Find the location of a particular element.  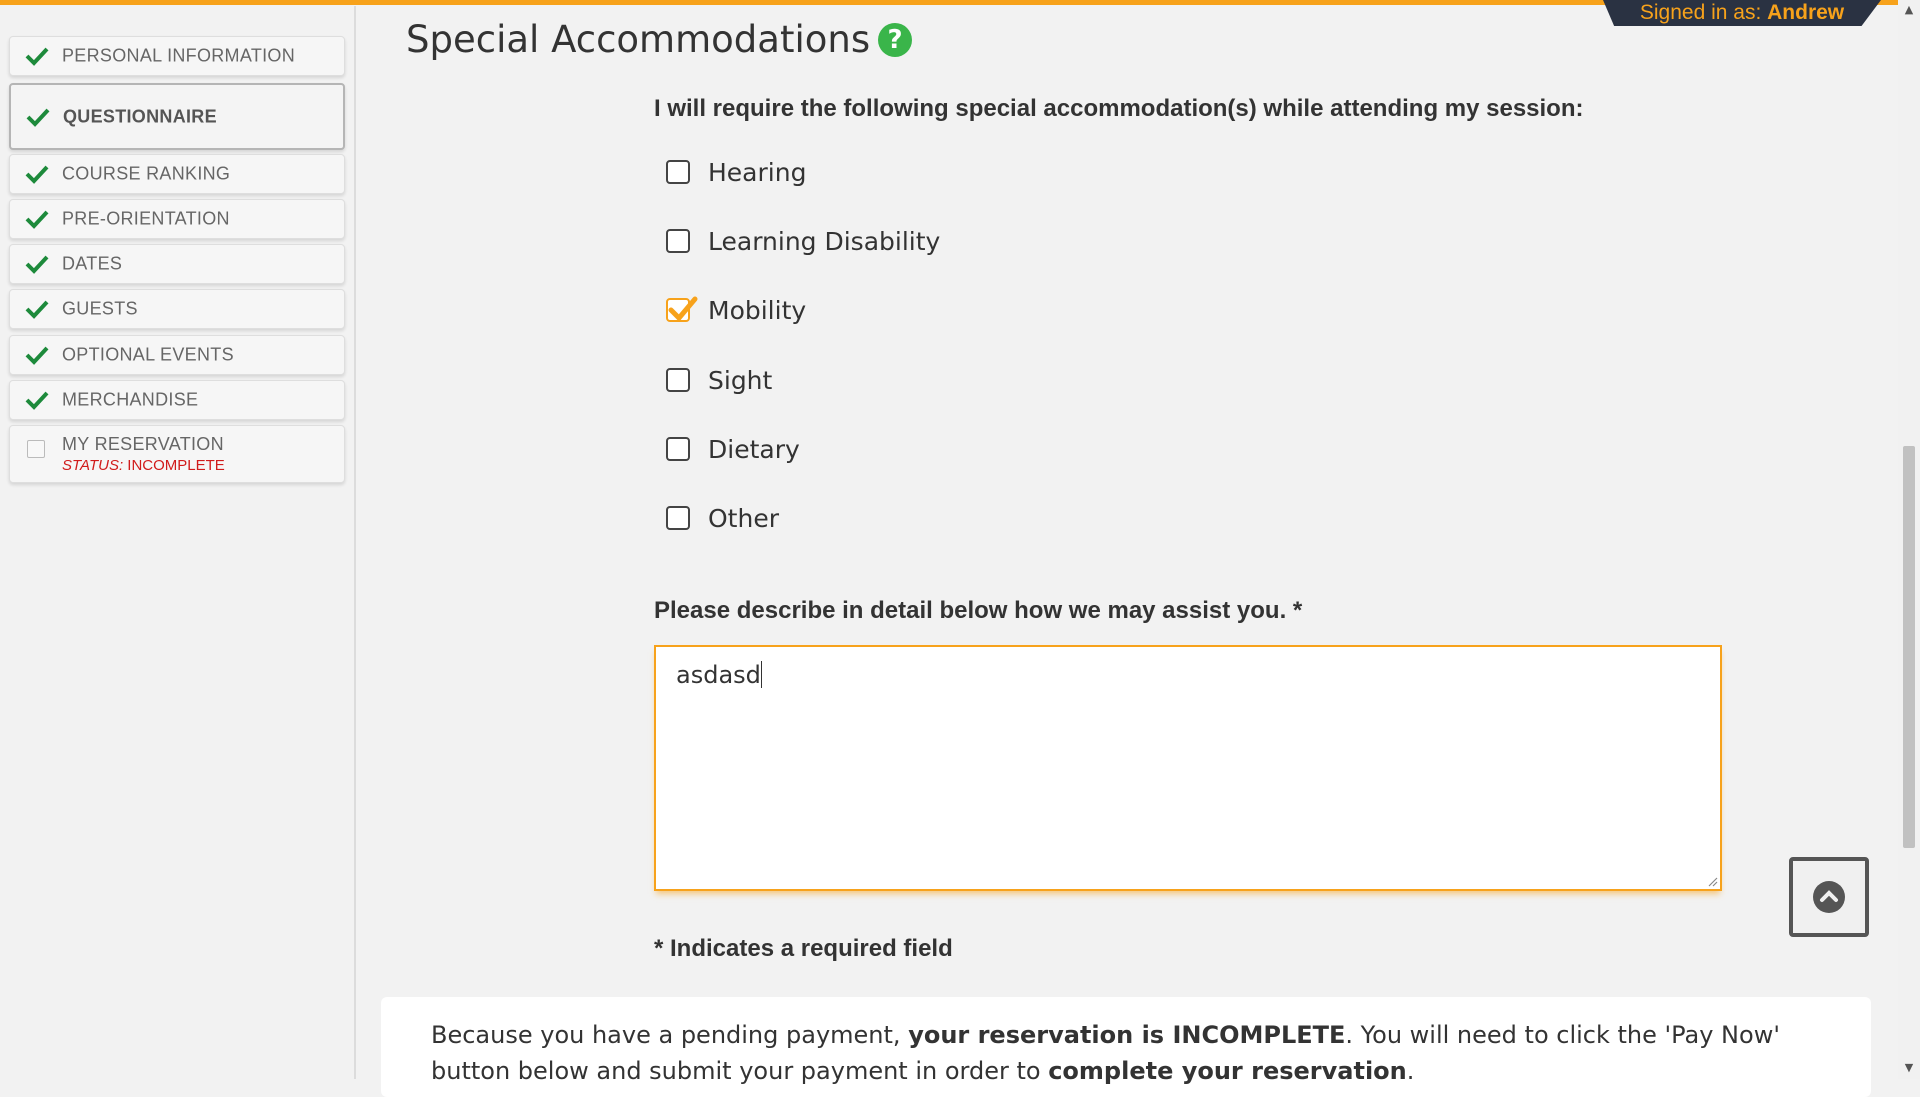

chevron-up-icon is located at coordinates (1829, 897).